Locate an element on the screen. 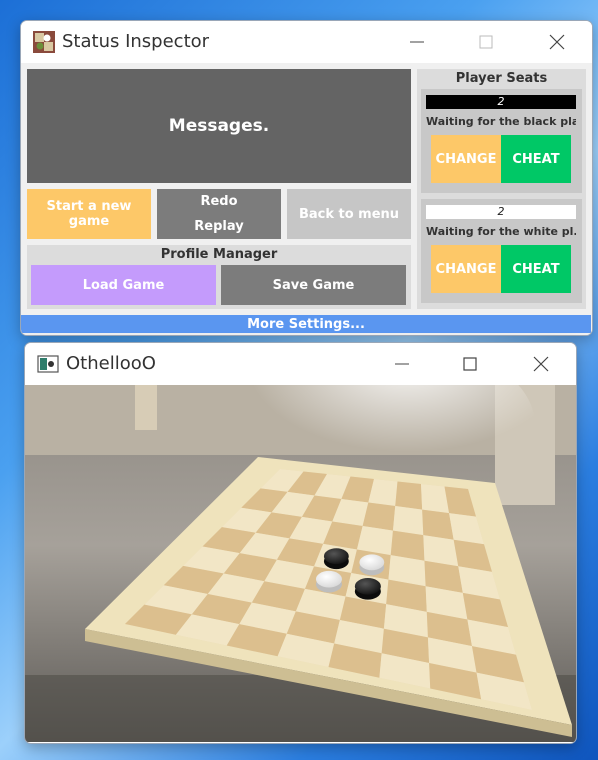 This screenshot has height=760, width=598. player-seats-title: Player Seats is located at coordinates (501, 78).